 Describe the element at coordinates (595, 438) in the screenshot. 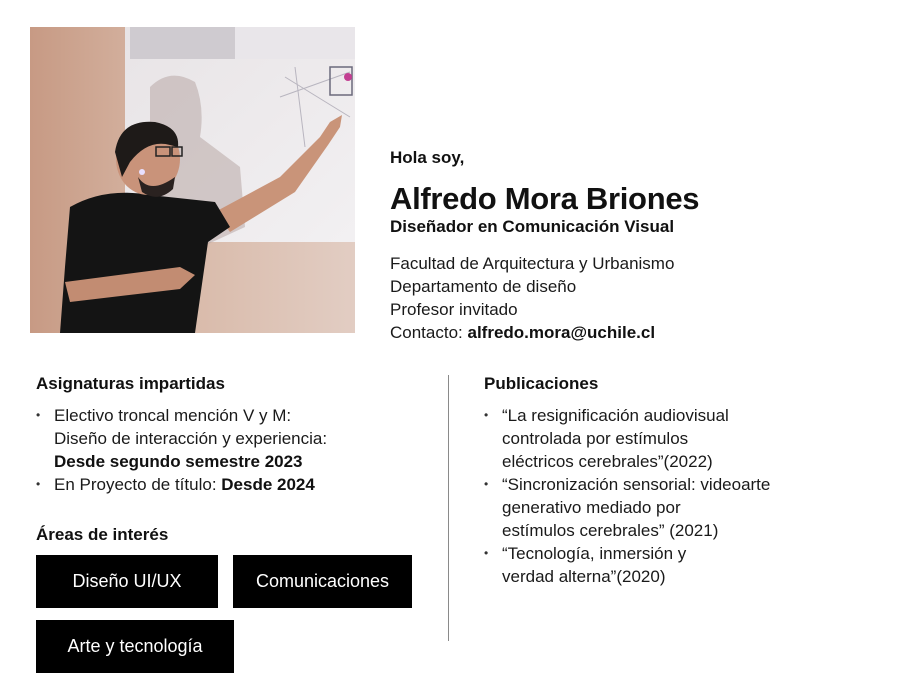

I see `publication-line: controlada por estímulos` at that location.